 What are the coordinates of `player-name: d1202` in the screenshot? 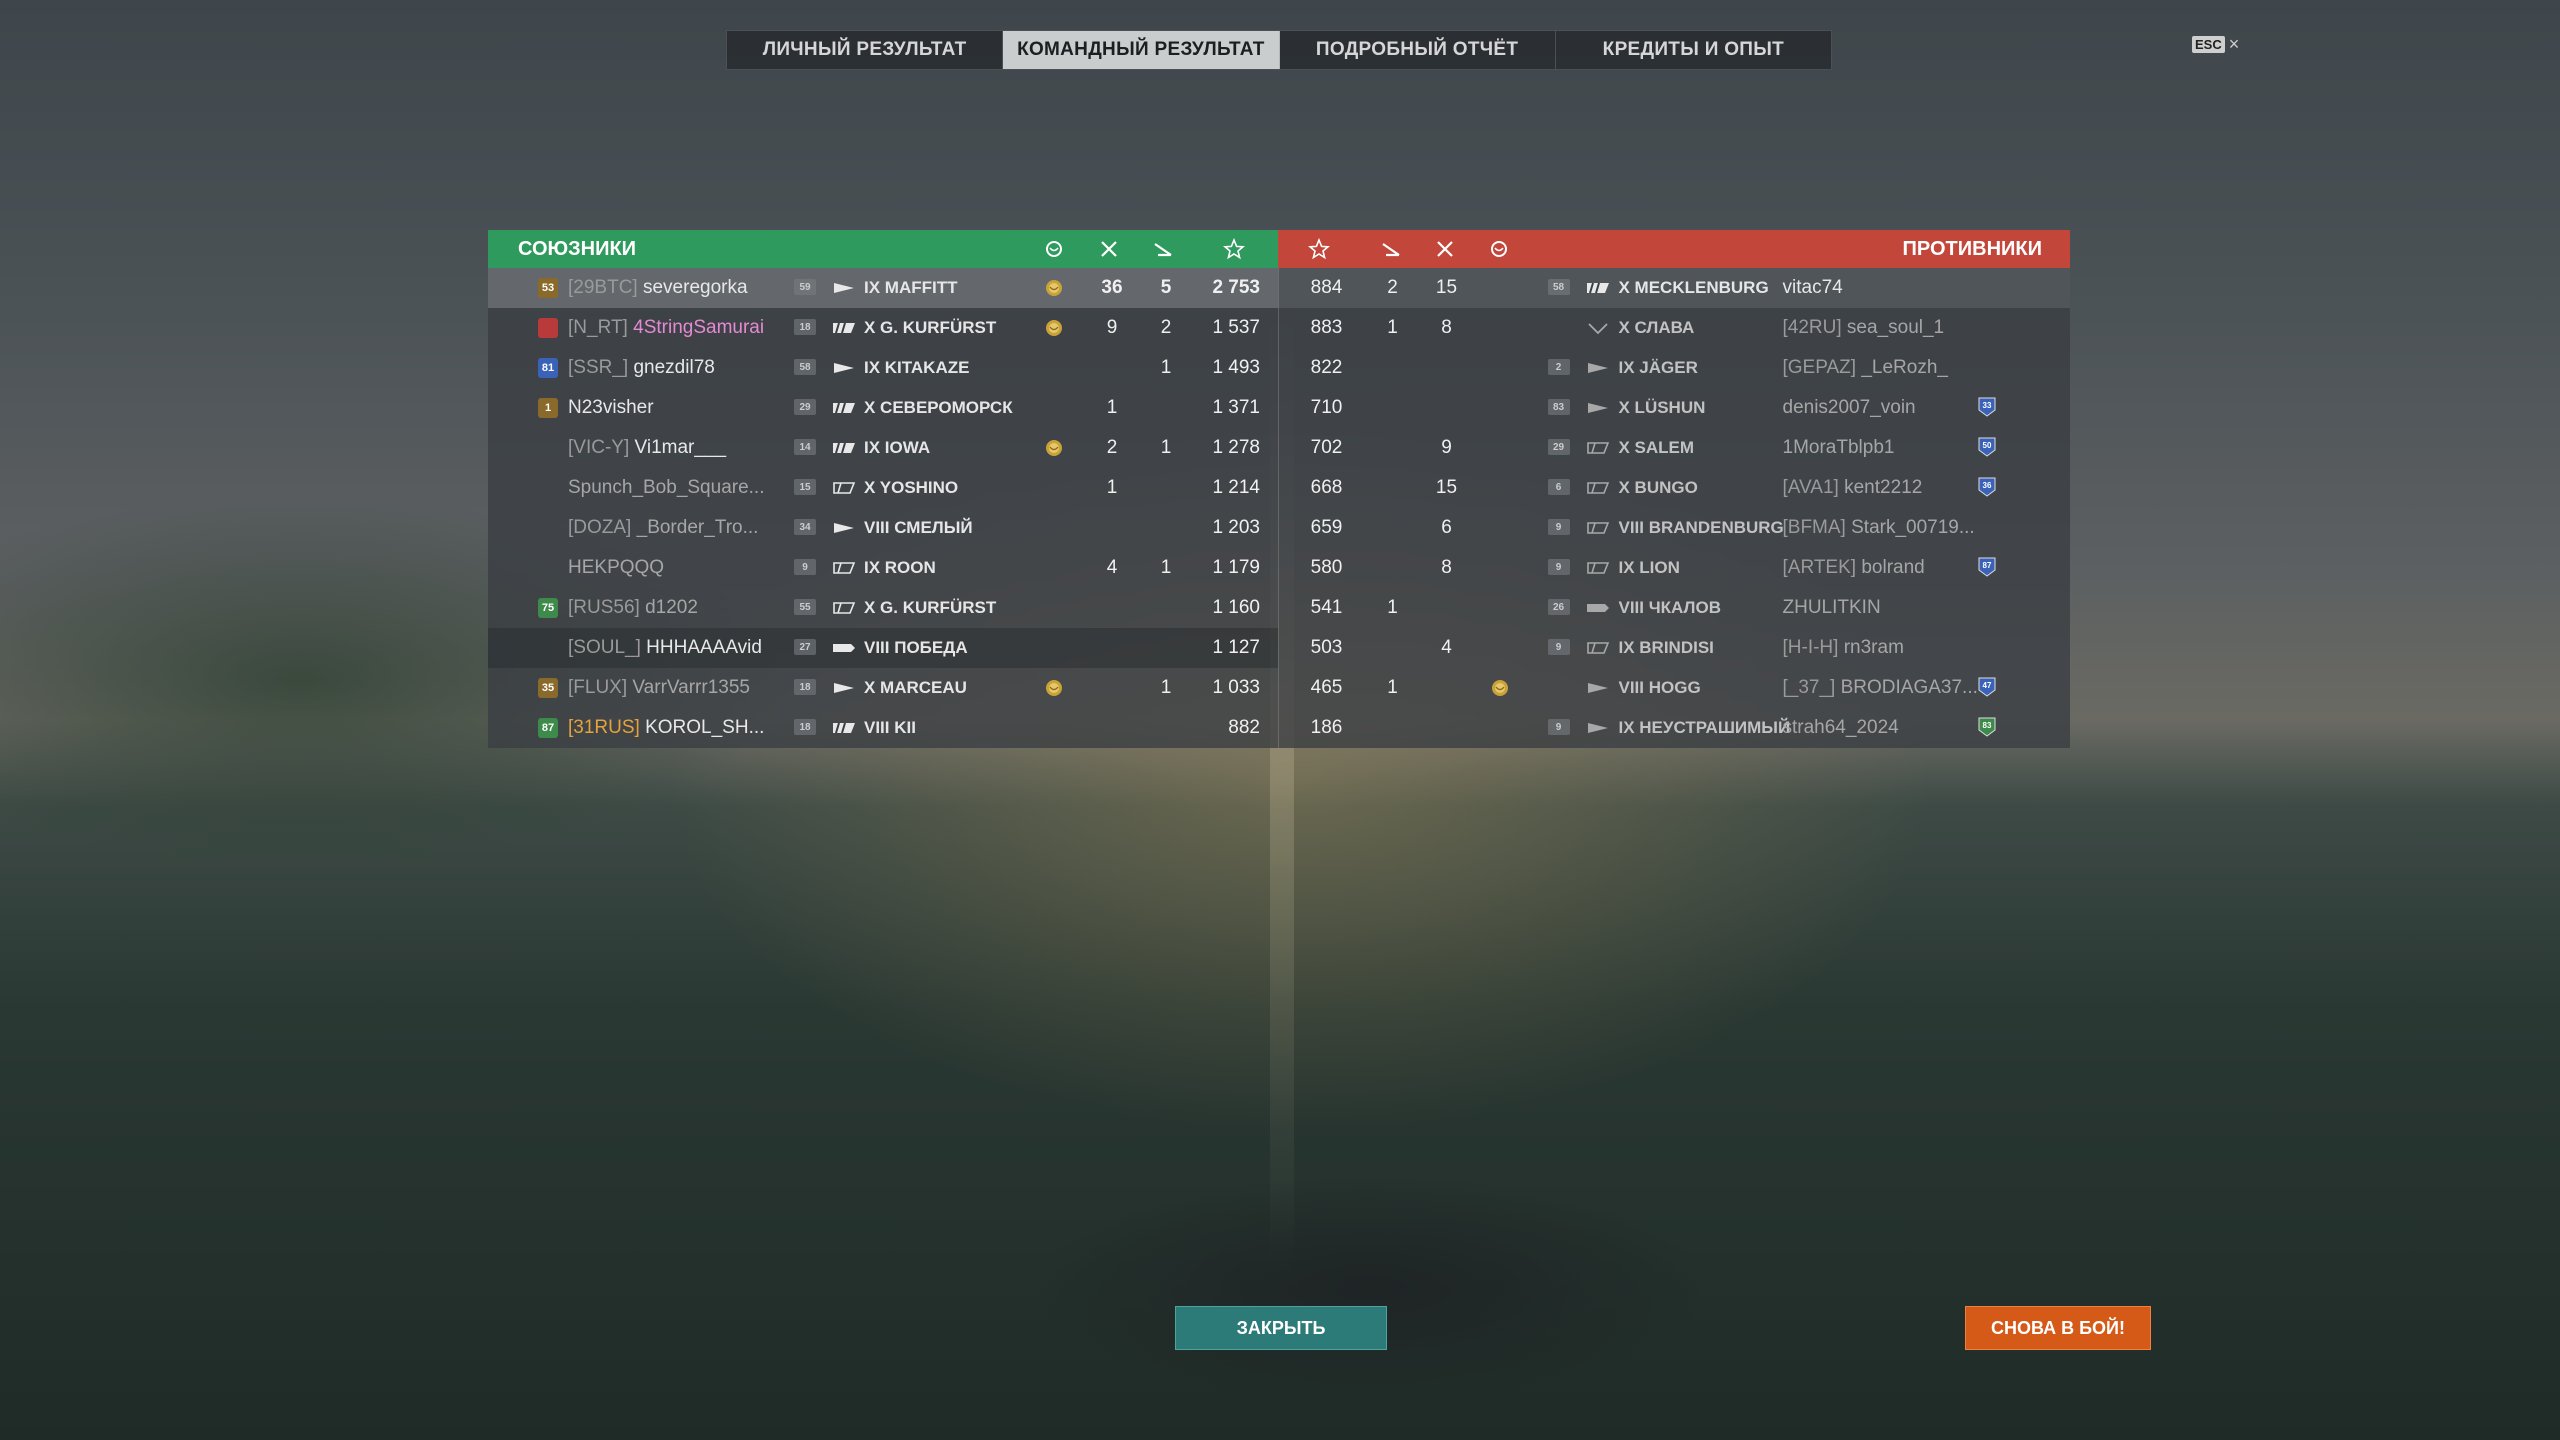 It's located at (671, 607).